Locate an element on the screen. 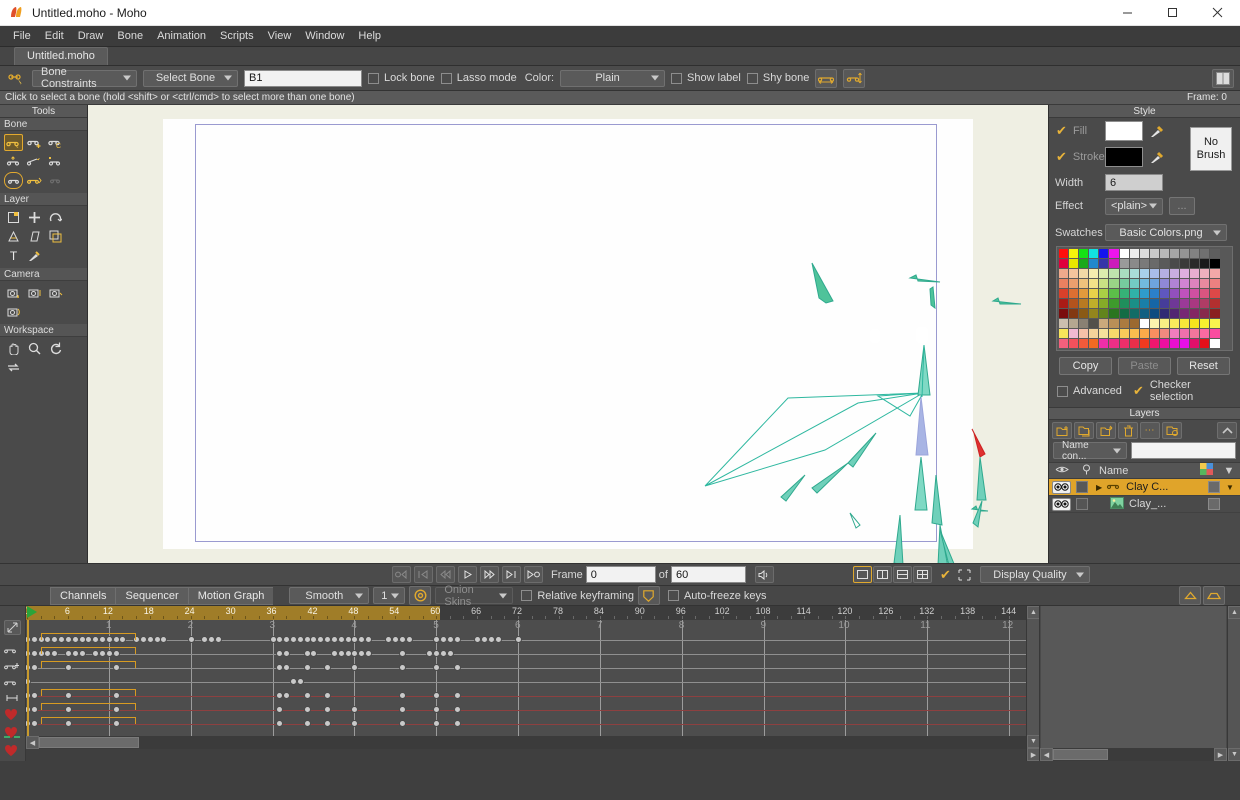 The width and height of the screenshot is (1240, 800). crop-icon is located at coordinates (964, 574).